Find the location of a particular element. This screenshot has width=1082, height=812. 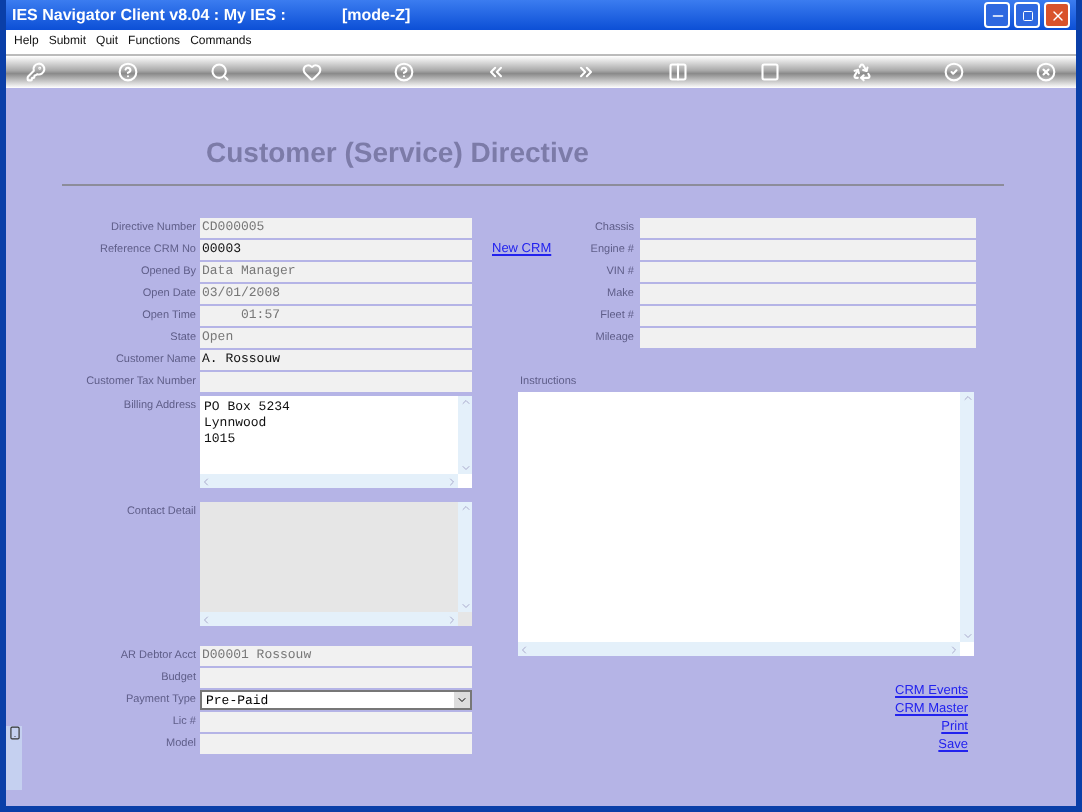

search-icon is located at coordinates (219, 72).